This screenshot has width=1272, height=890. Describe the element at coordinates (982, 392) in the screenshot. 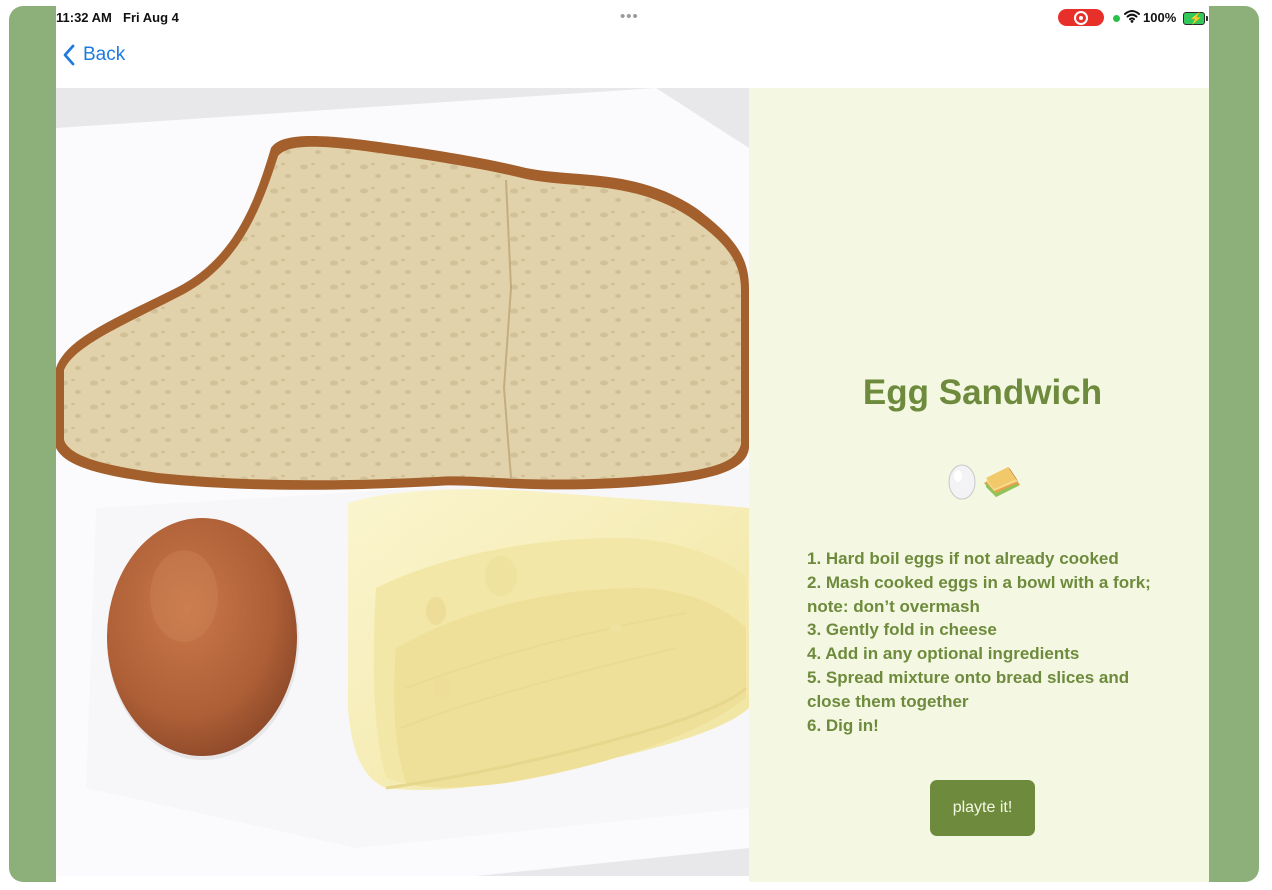

I see `recipe-title: Egg Sandwich` at that location.